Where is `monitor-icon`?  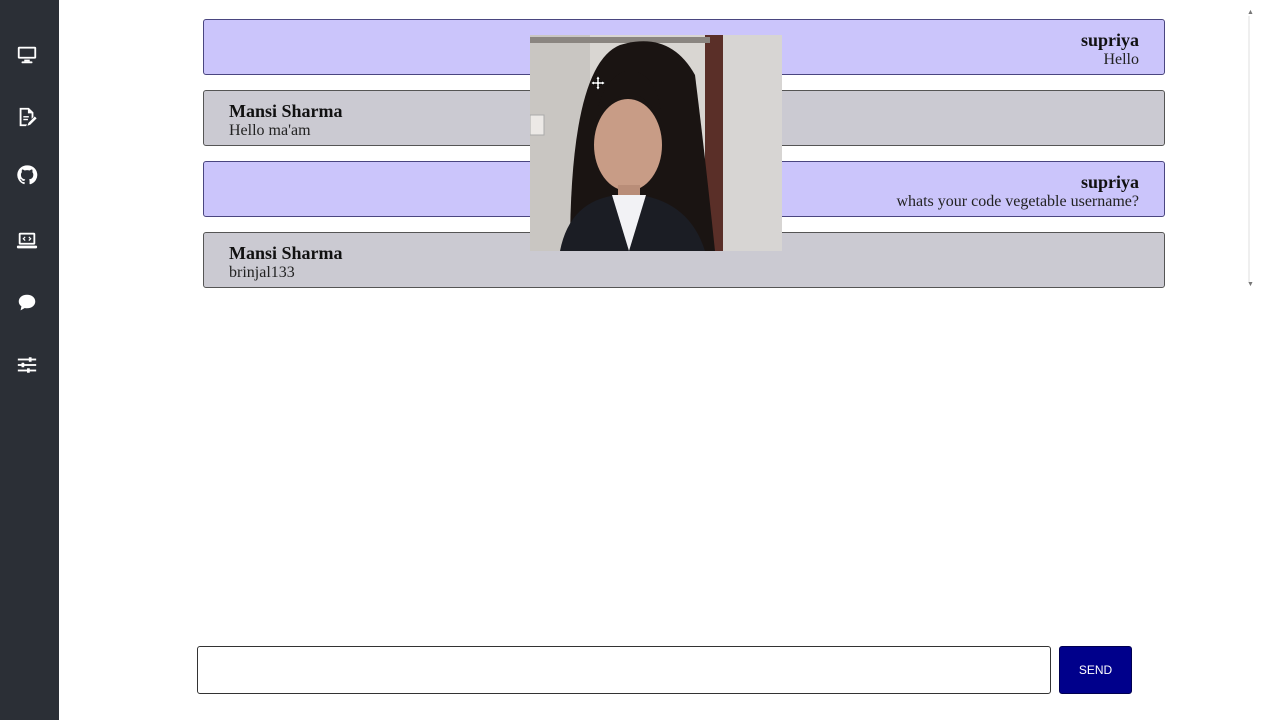 monitor-icon is located at coordinates (27, 55).